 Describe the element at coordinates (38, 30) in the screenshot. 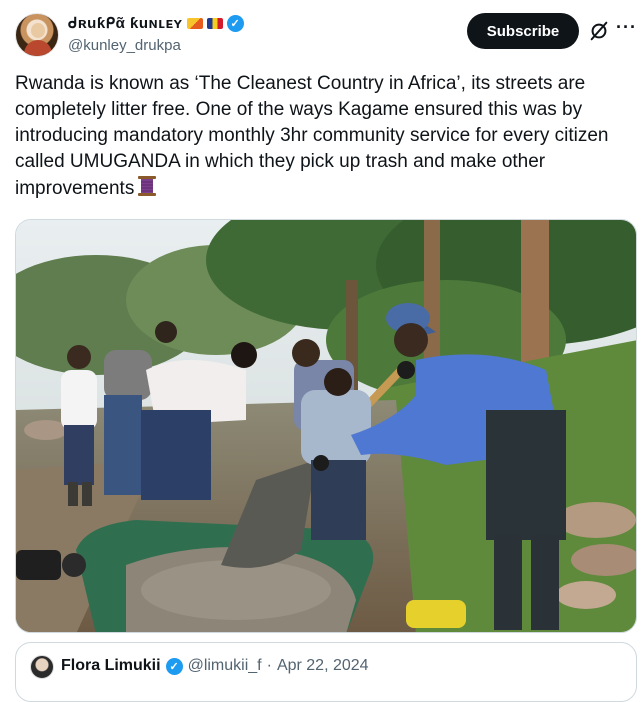

I see `avatar-face` at that location.